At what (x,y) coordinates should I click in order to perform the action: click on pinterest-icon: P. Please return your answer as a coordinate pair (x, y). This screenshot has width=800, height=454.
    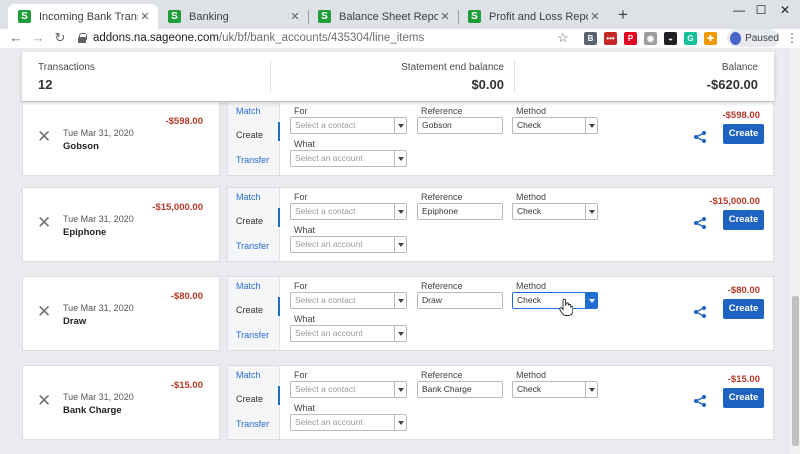
    Looking at the image, I should click on (630, 38).